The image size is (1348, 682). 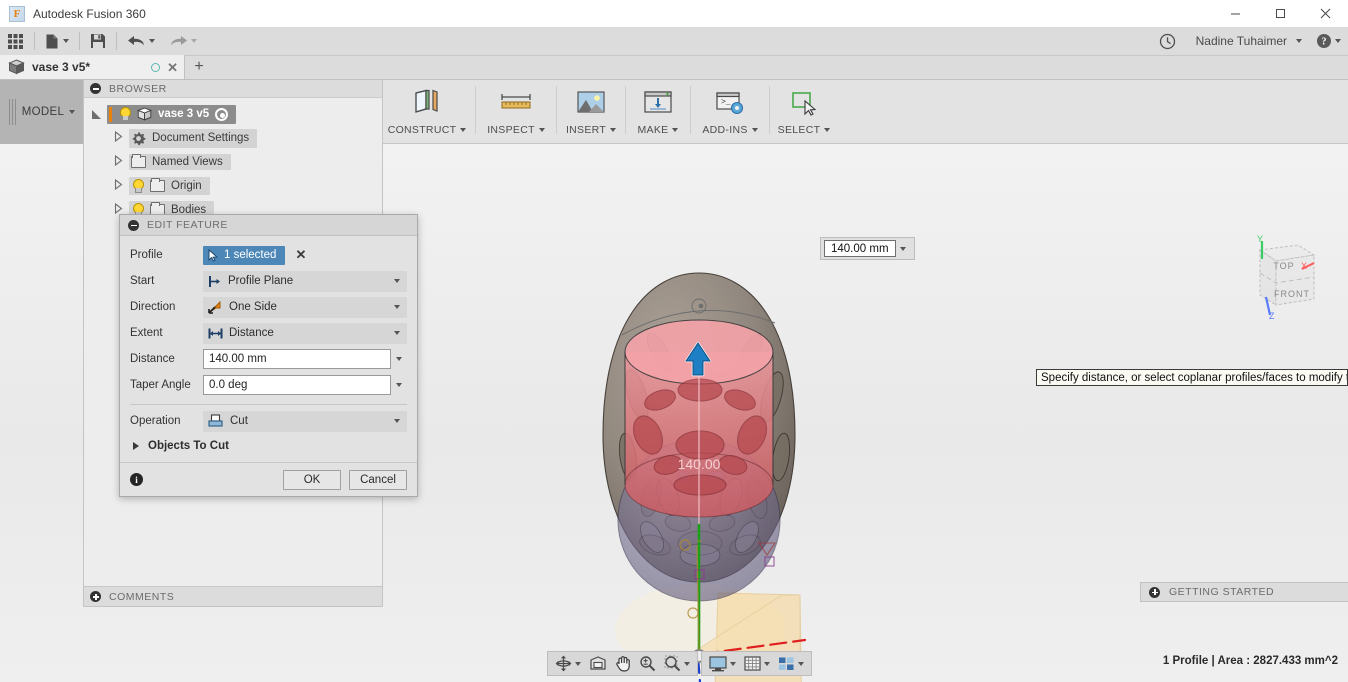 I want to click on objects-to-cut-label: Objects To Cut, so click(x=188, y=446).